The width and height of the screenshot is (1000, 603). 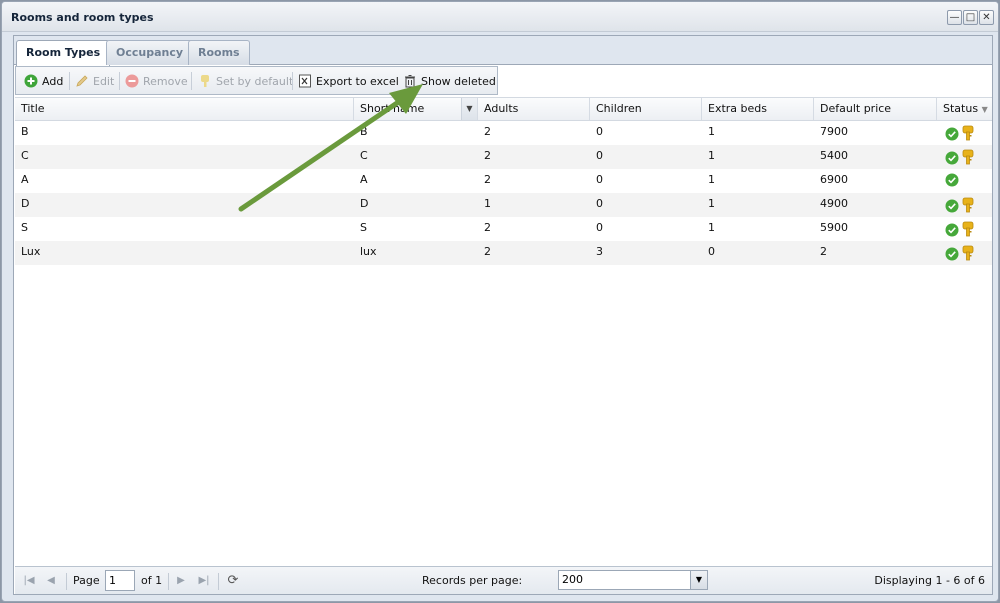 I want to click on cell-extra: 0, so click(x=711, y=251).